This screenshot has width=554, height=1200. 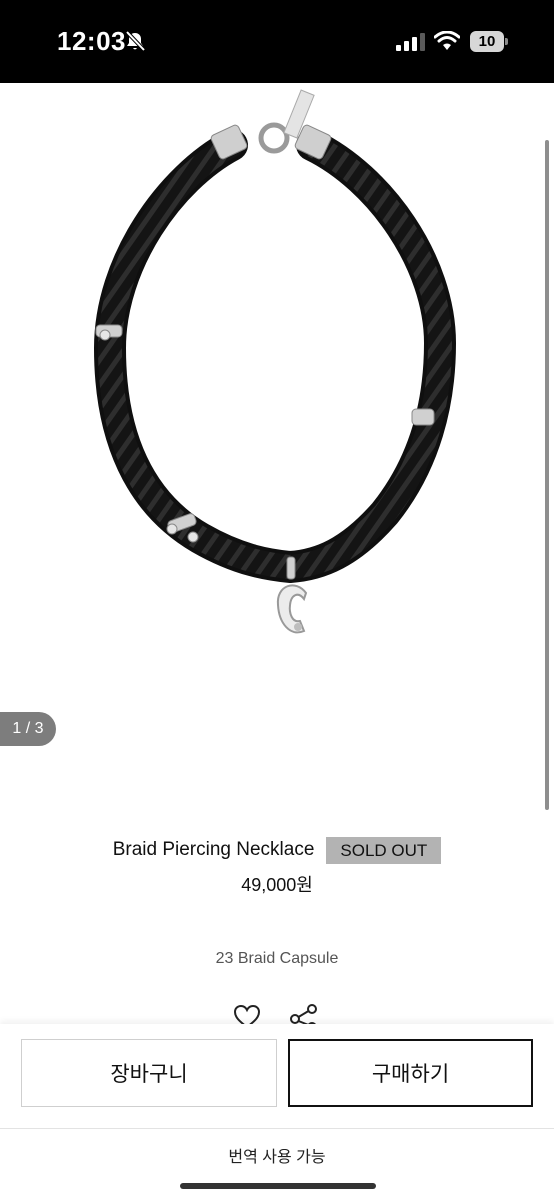 What do you see at coordinates (410, 1073) in the screenshot?
I see `buy-button: 구매하기` at bounding box center [410, 1073].